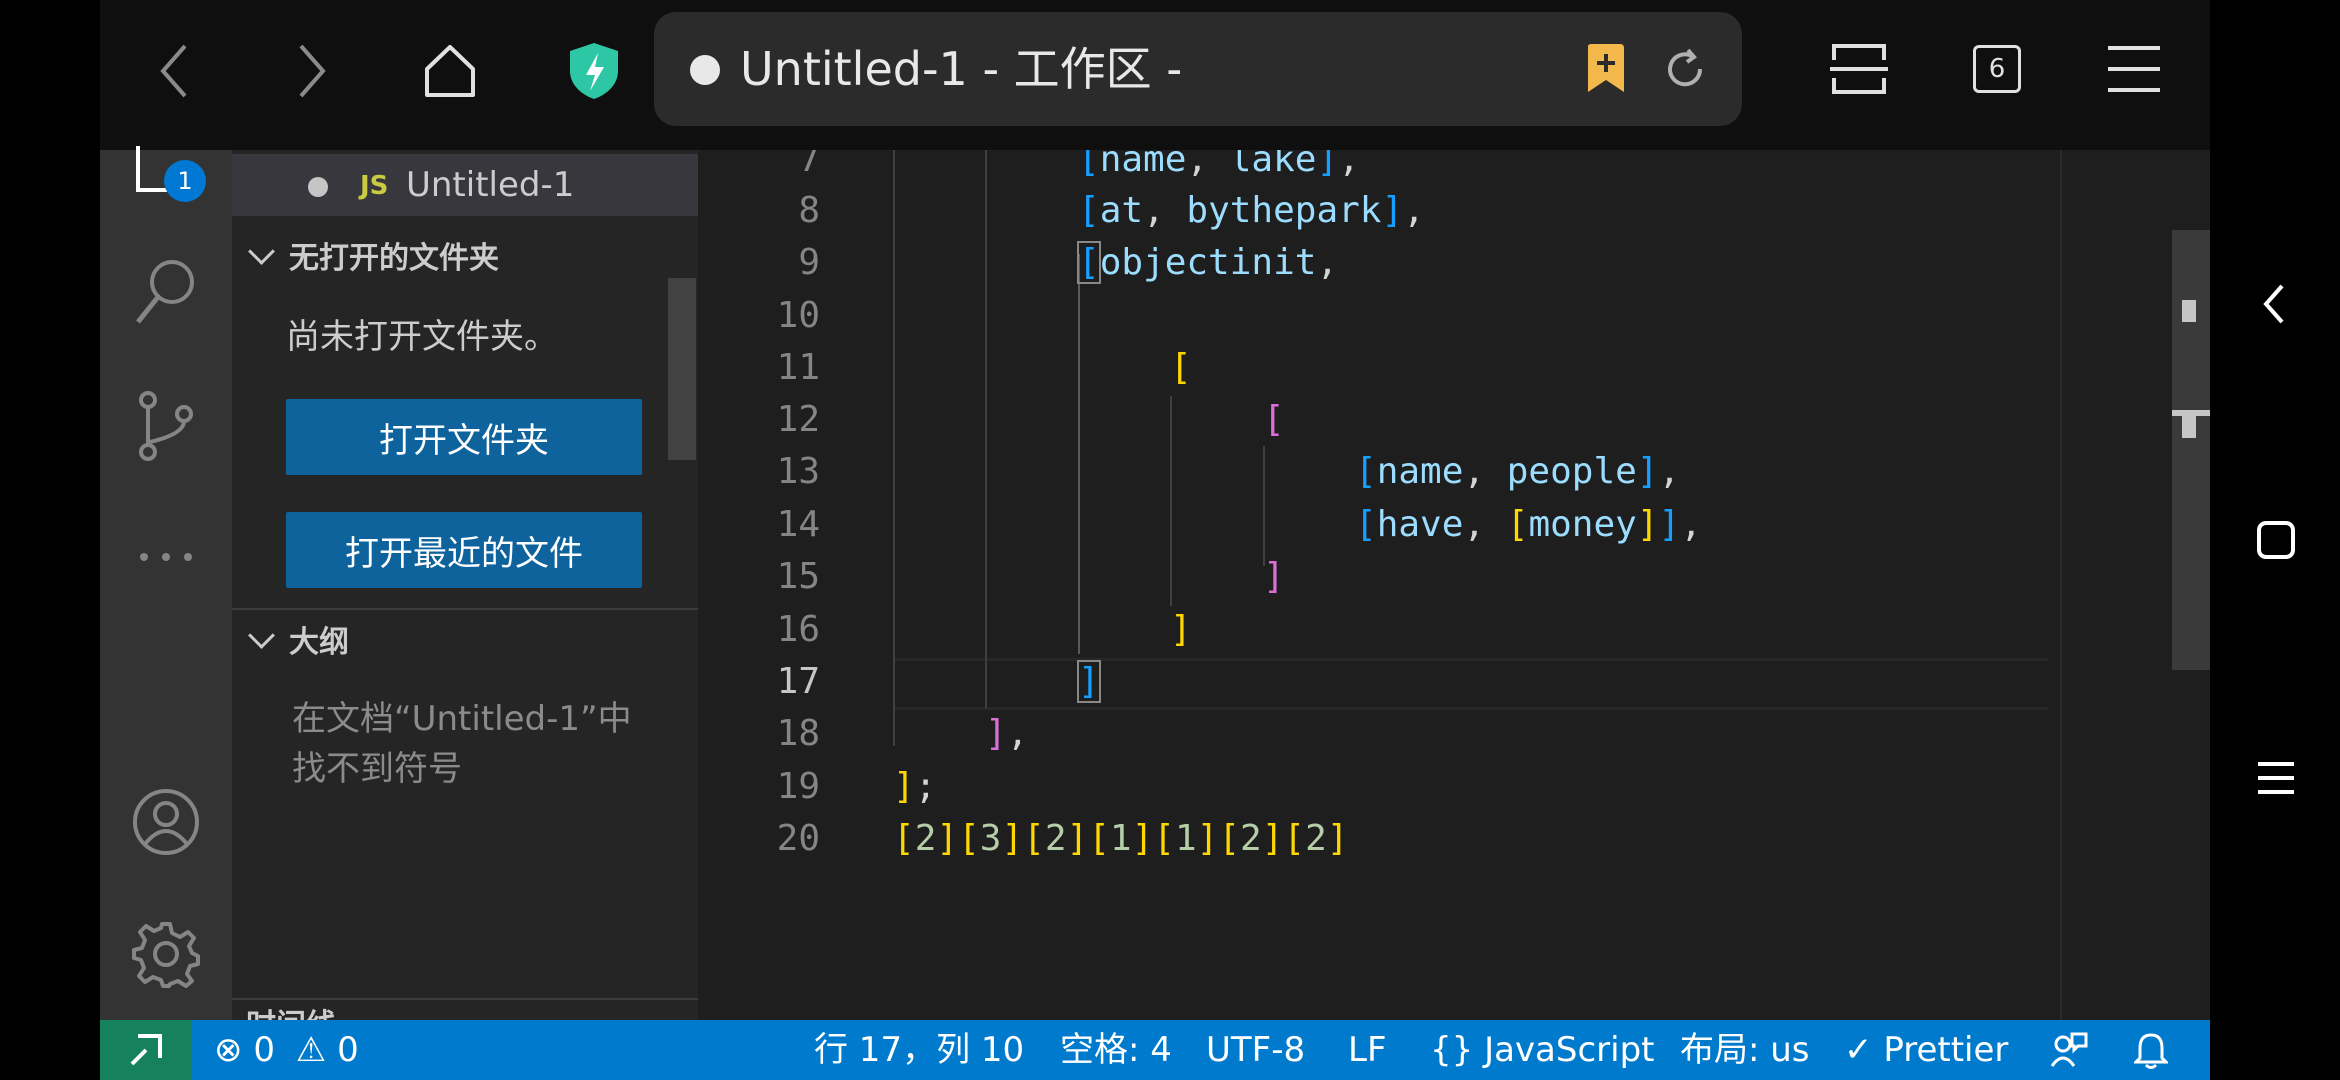 The image size is (2340, 1080). What do you see at coordinates (450, 71) in the screenshot?
I see `home-icon` at bounding box center [450, 71].